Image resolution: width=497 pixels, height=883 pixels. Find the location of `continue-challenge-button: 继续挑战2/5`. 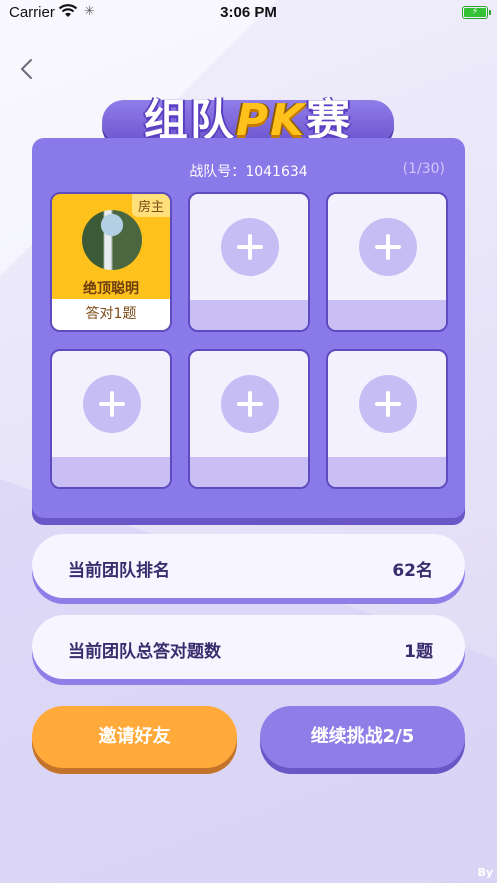

continue-challenge-button: 继续挑战2/5 is located at coordinates (362, 737).